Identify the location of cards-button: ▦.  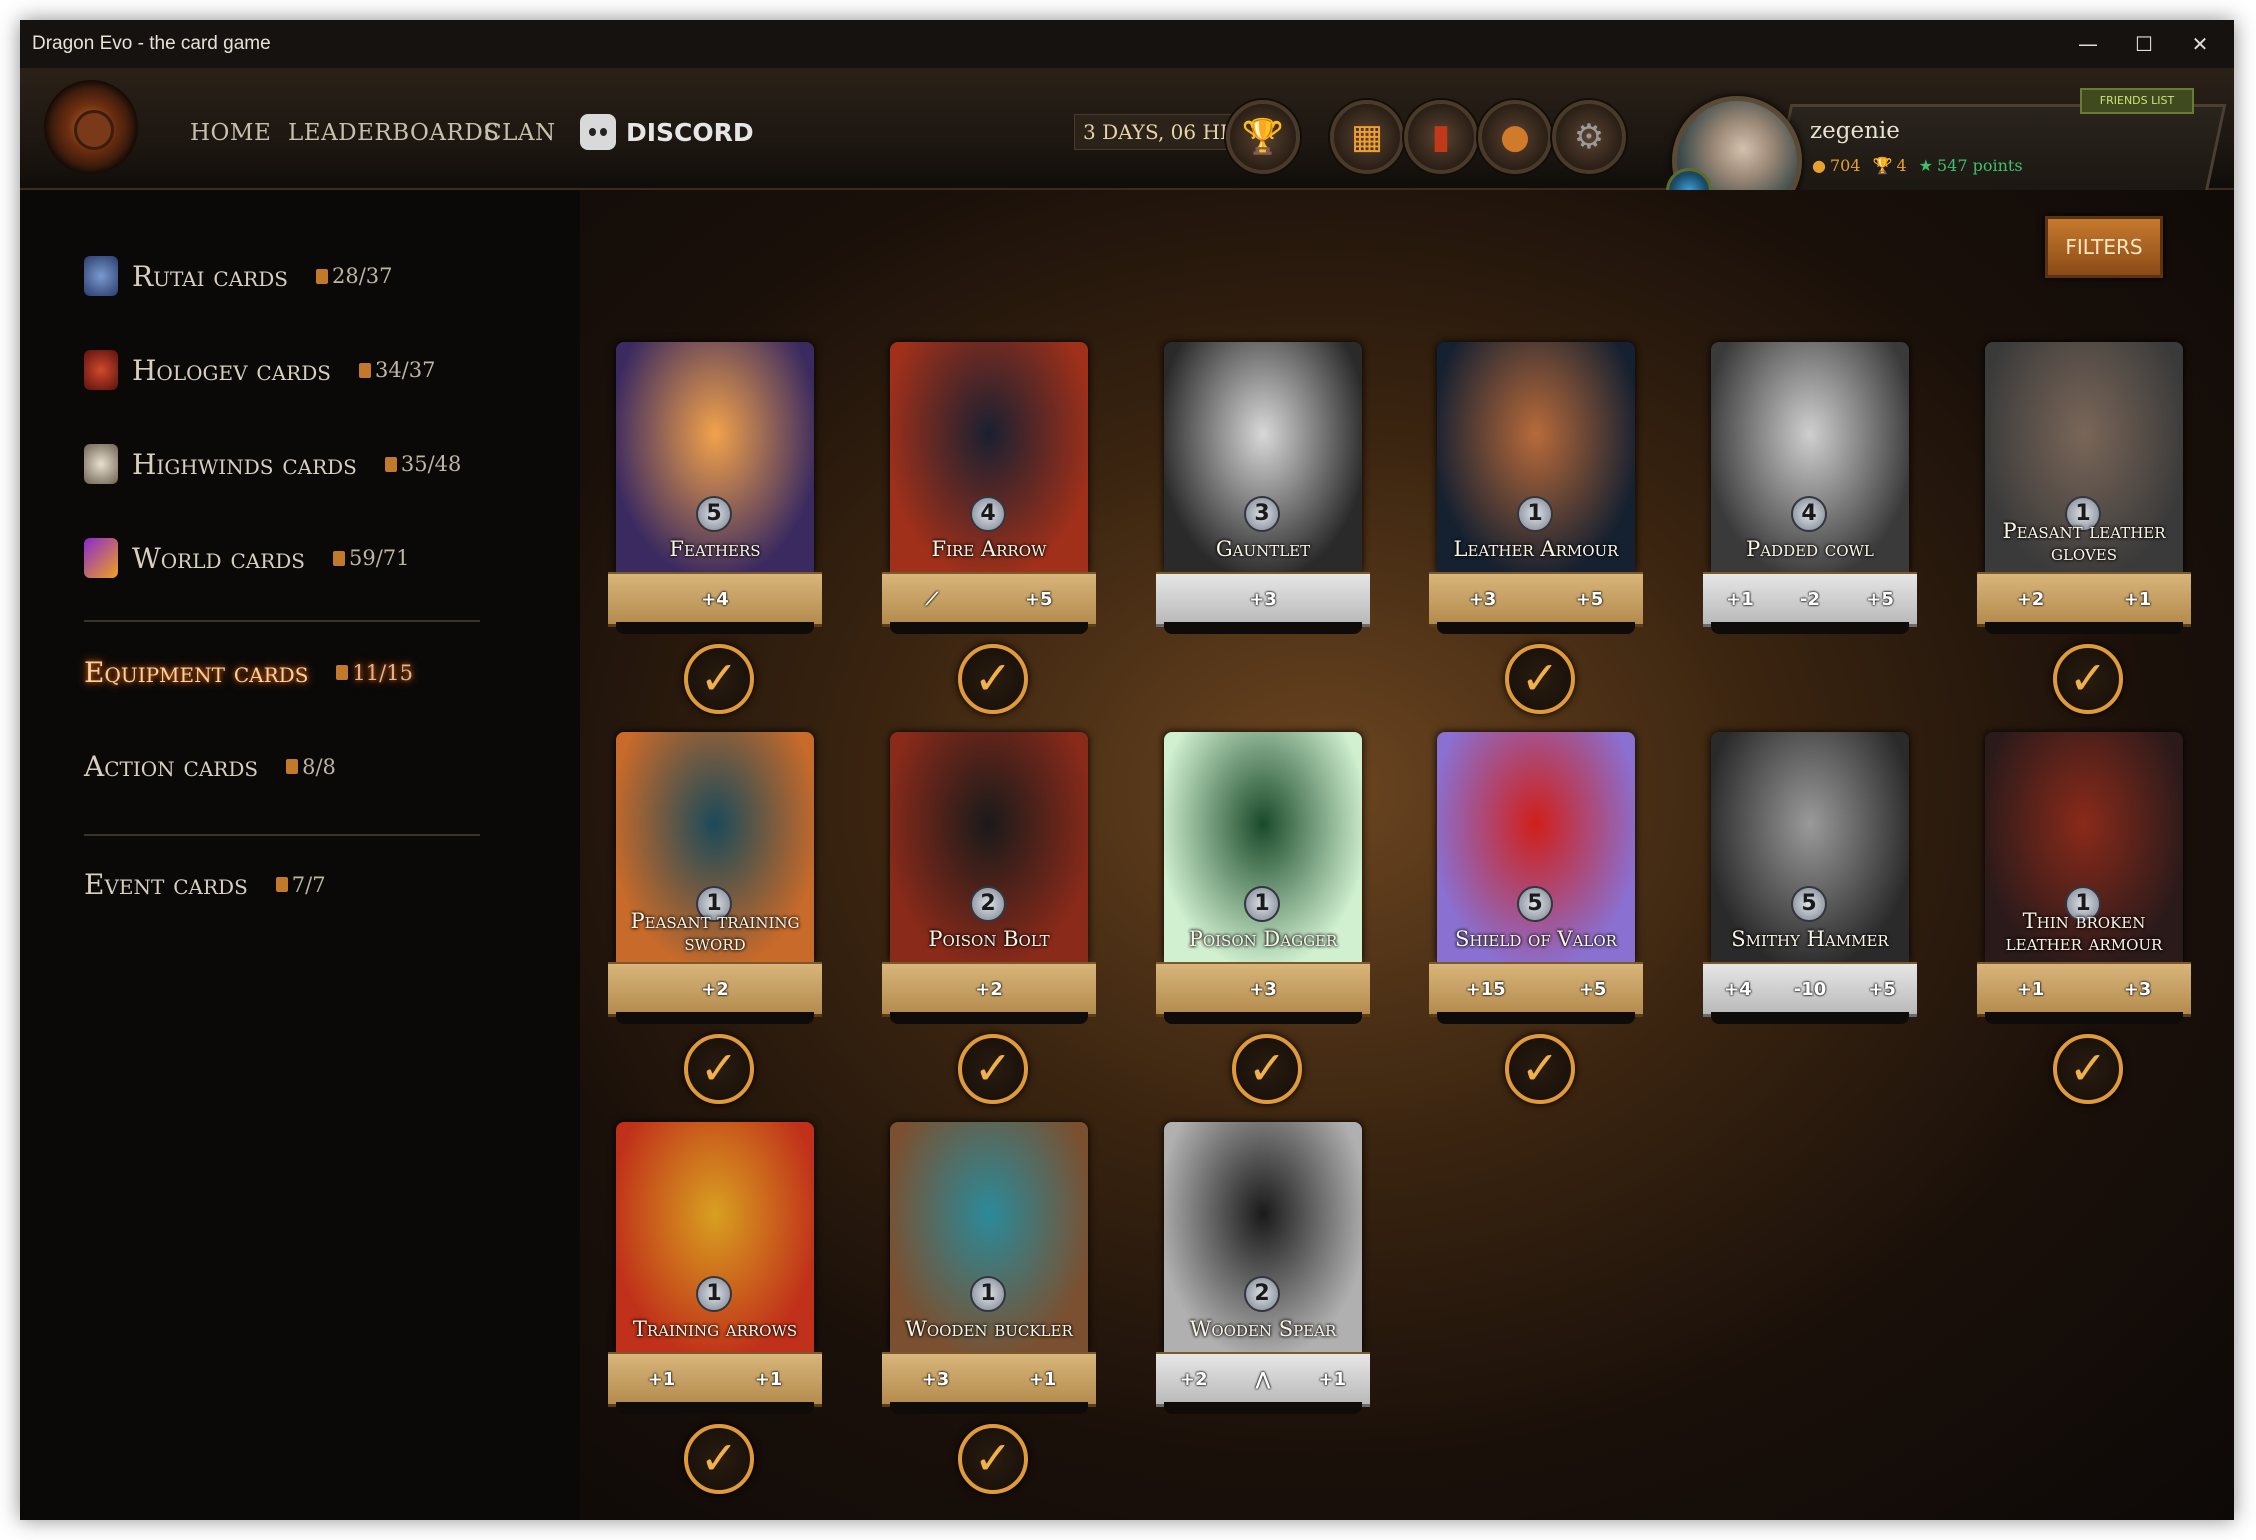
(1367, 137).